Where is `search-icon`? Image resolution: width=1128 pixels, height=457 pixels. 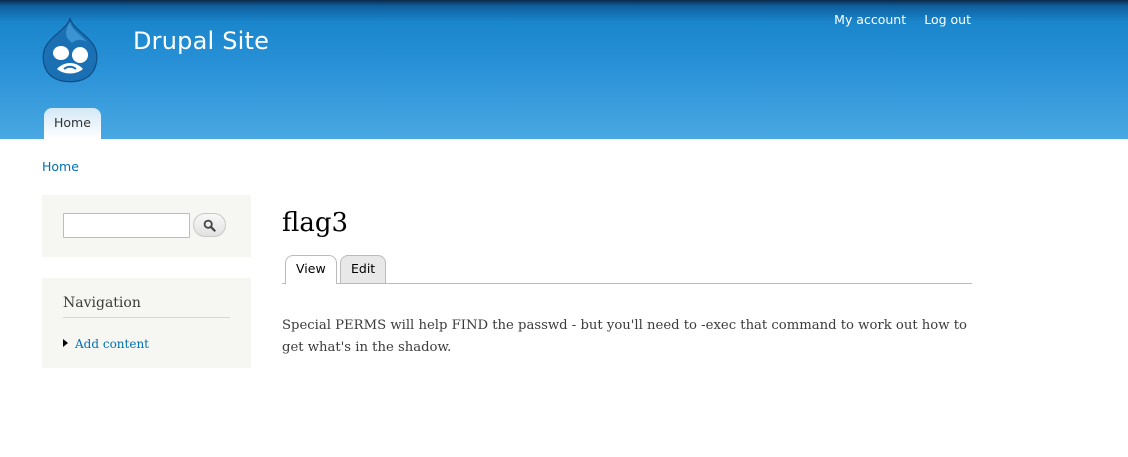
search-icon is located at coordinates (209, 225).